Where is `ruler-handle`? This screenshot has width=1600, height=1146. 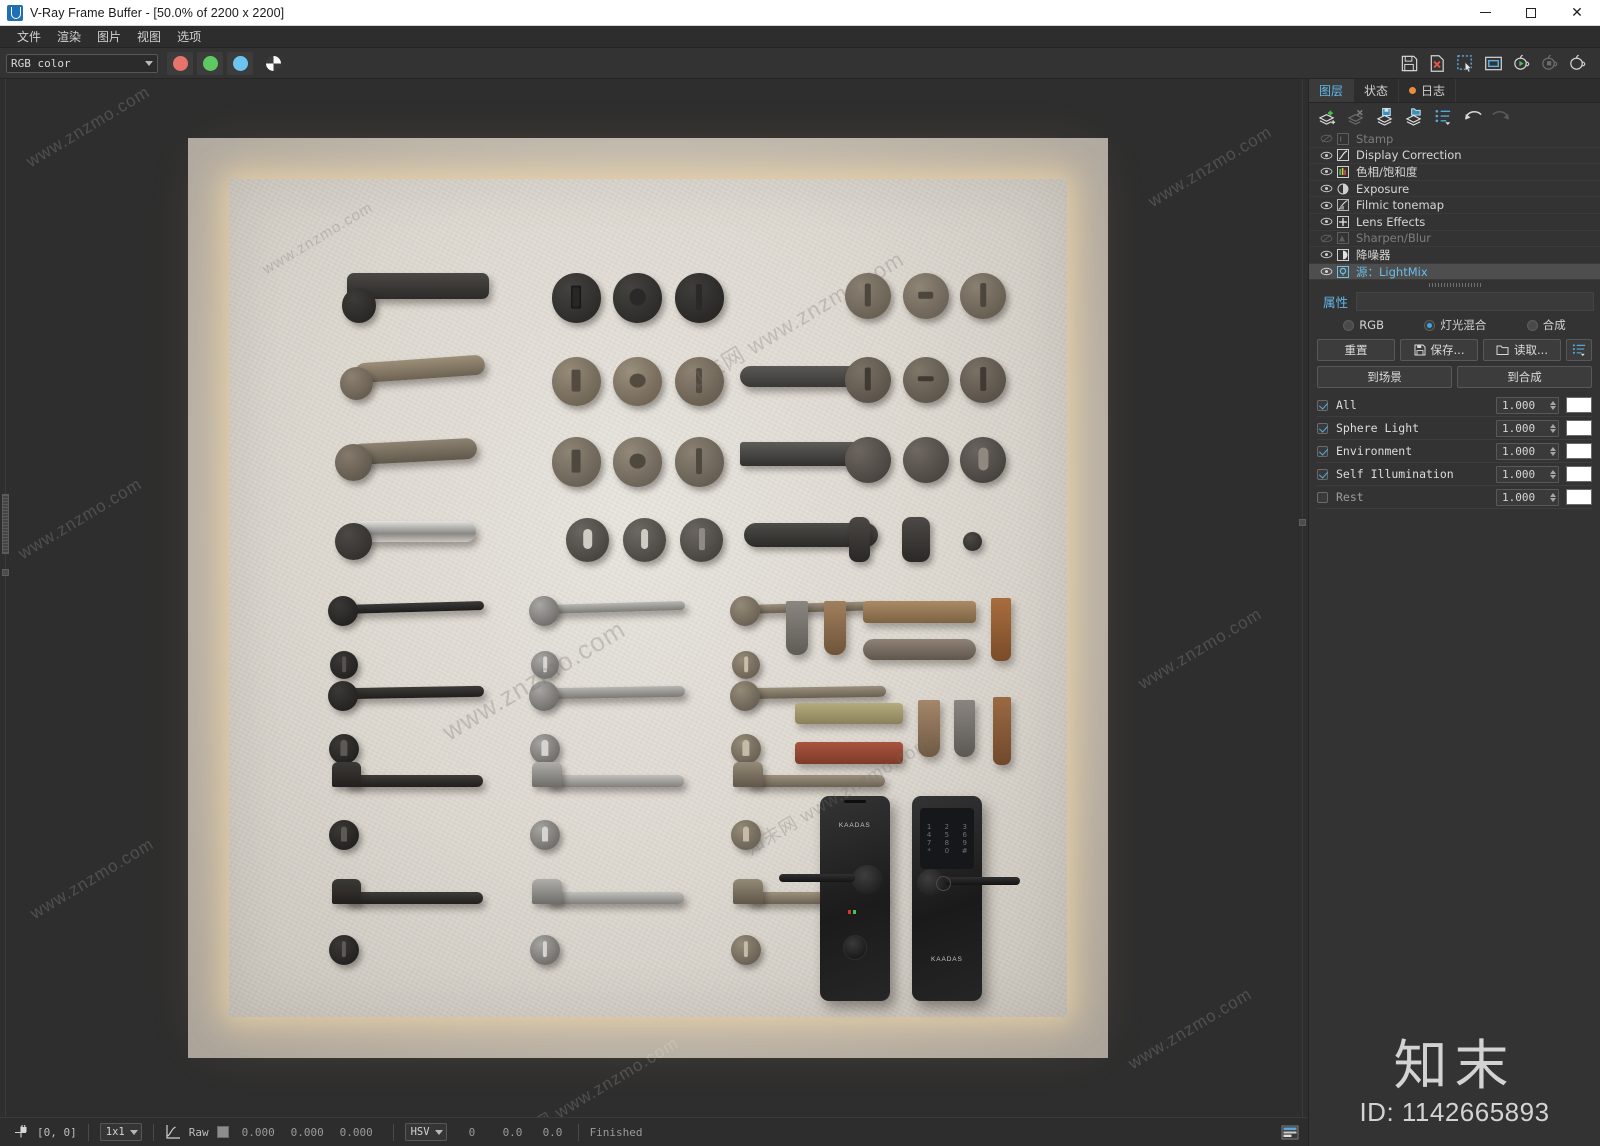 ruler-handle is located at coordinates (5, 524).